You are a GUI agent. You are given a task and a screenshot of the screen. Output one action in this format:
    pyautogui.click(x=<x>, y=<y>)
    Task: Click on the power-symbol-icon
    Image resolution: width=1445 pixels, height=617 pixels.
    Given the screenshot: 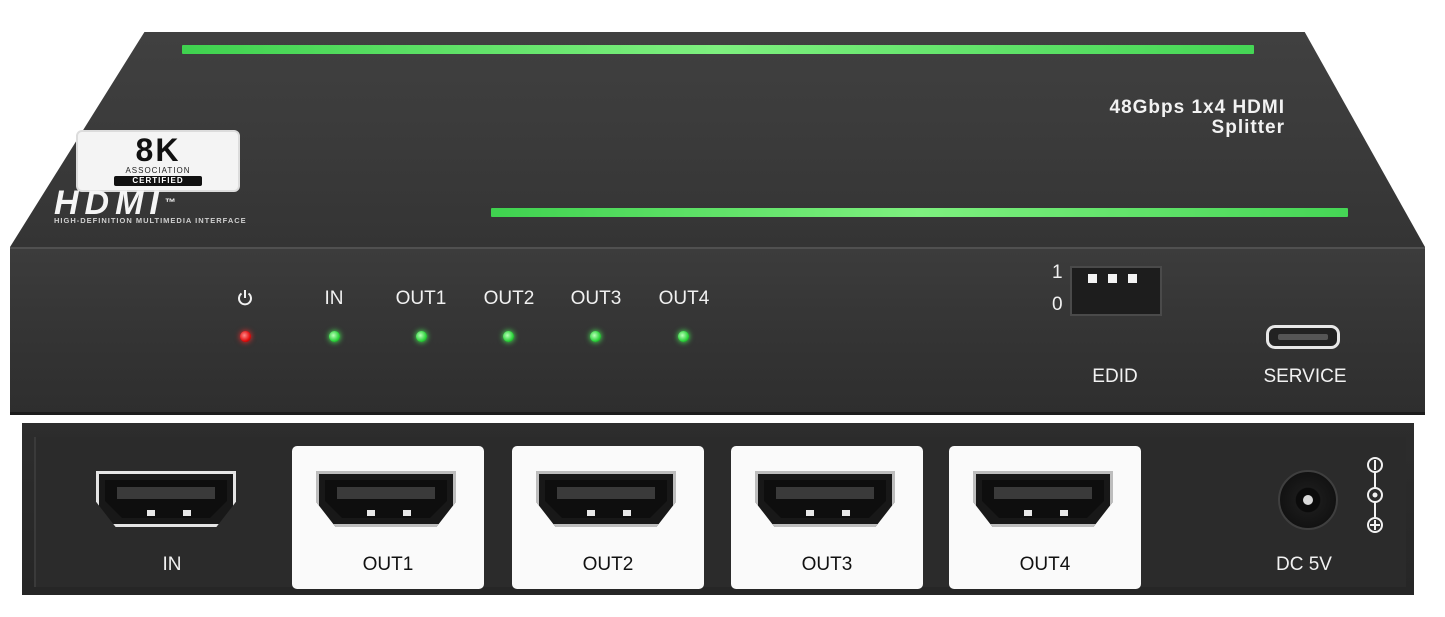 What is the action you would take?
    pyautogui.click(x=245, y=298)
    